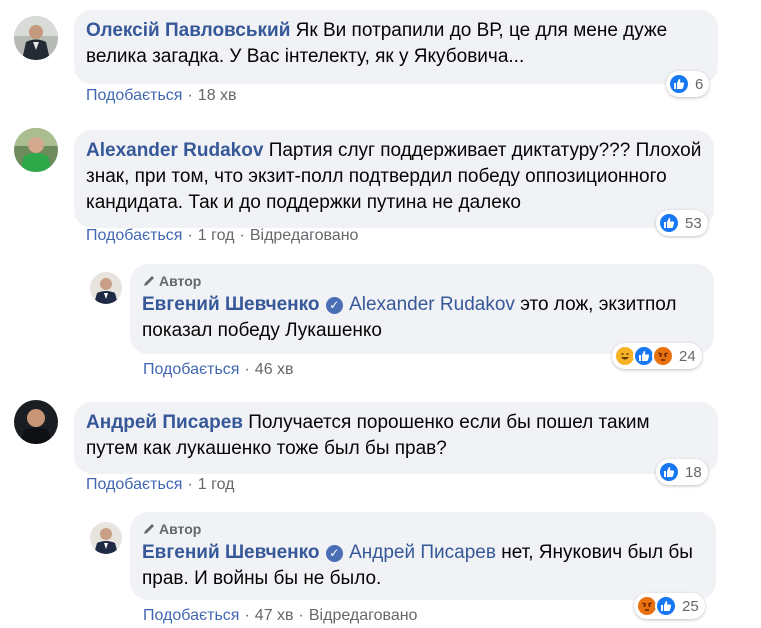  I want to click on timestamp: 47 хв, so click(274, 615).